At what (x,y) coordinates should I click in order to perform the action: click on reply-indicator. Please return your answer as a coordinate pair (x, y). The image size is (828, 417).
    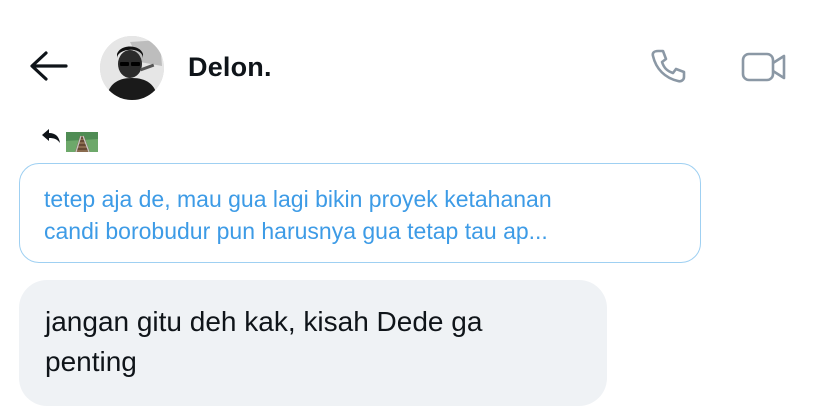
    Looking at the image, I should click on (100, 138).